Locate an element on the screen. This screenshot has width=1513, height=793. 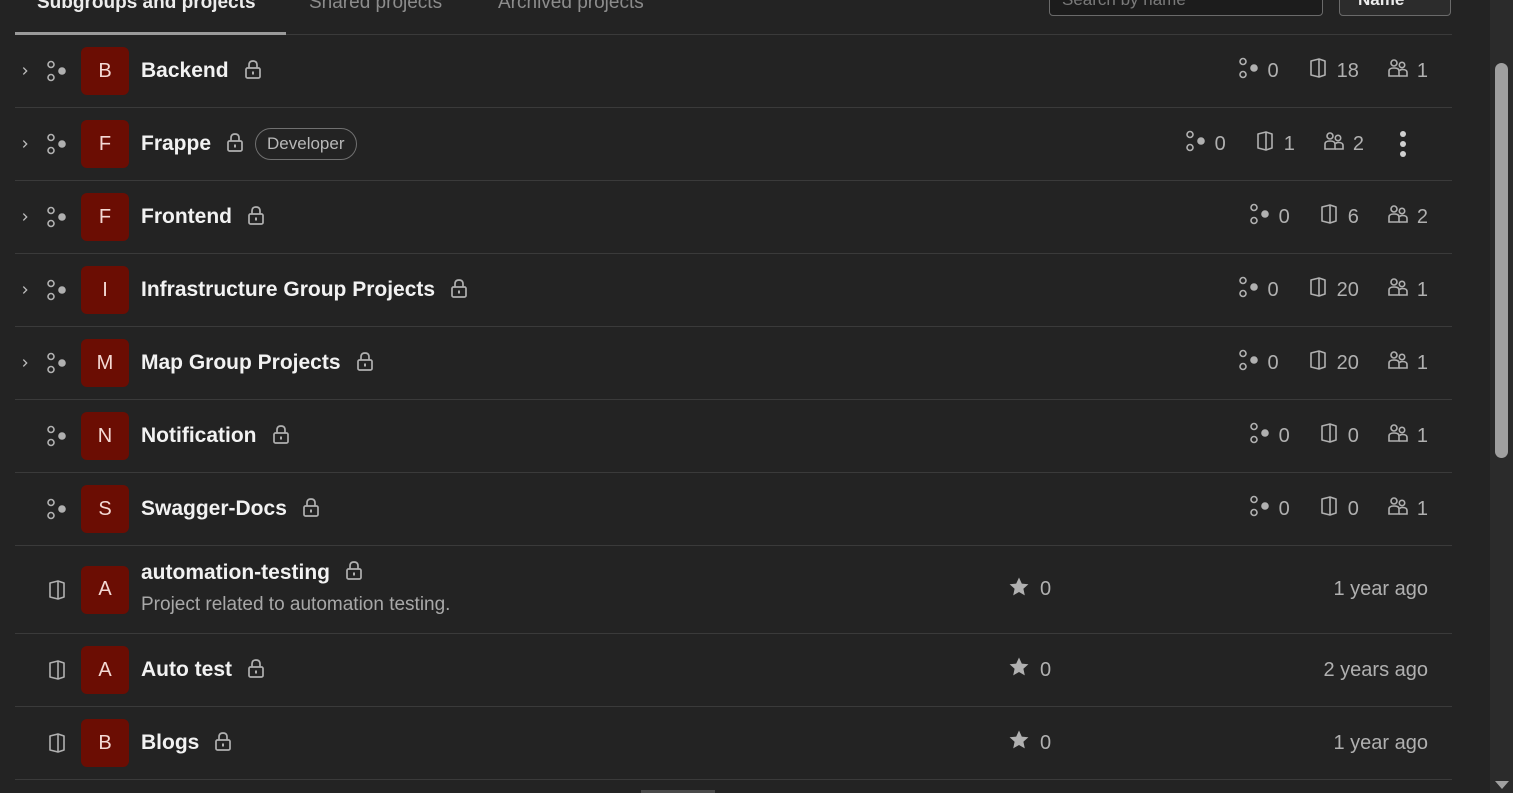
avatar: M is located at coordinates (105, 363).